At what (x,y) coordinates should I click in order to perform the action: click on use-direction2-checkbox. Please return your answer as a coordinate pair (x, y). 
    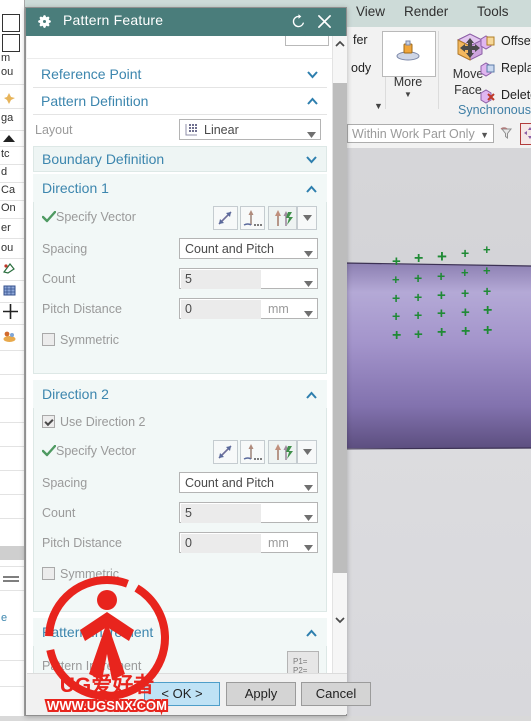
    Looking at the image, I should click on (48, 421).